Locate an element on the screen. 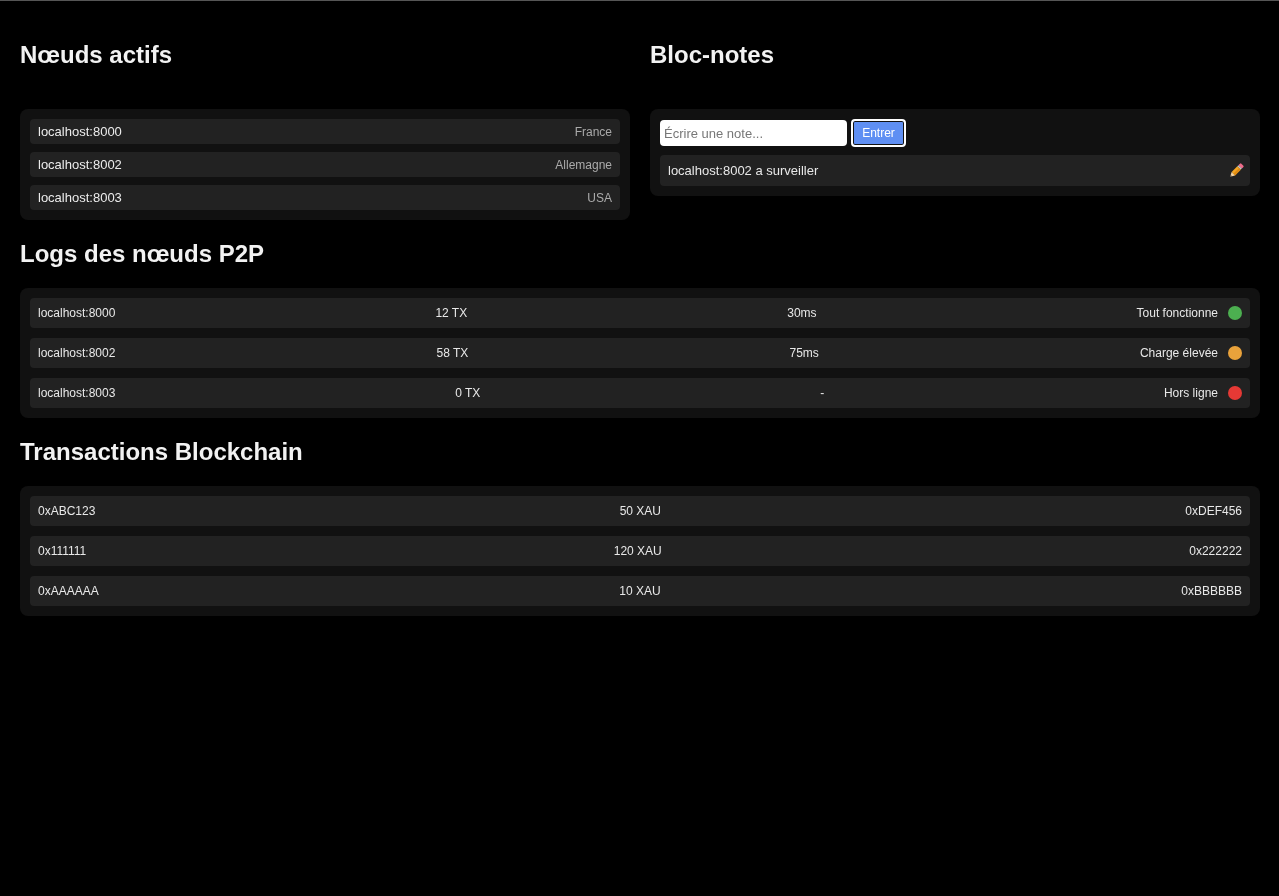 This screenshot has height=896, width=1279. sender-address: 0xABC123 is located at coordinates (67, 511).